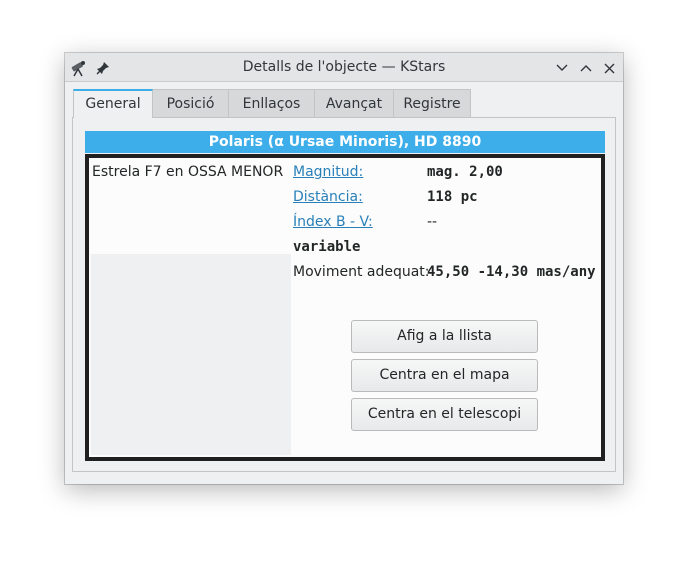 This screenshot has width=688, height=561. Describe the element at coordinates (345, 142) in the screenshot. I see `object-name-header: Polaris (α Ursae Minoris), HD 8890` at that location.